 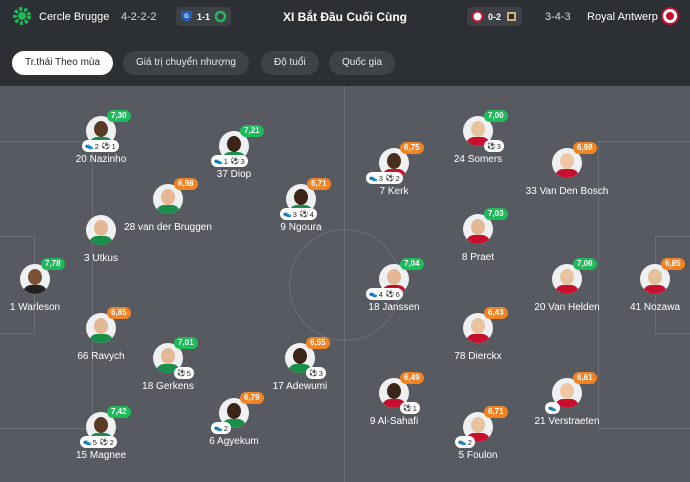 I want to click on player-rating: 7,78, so click(x=53, y=264).